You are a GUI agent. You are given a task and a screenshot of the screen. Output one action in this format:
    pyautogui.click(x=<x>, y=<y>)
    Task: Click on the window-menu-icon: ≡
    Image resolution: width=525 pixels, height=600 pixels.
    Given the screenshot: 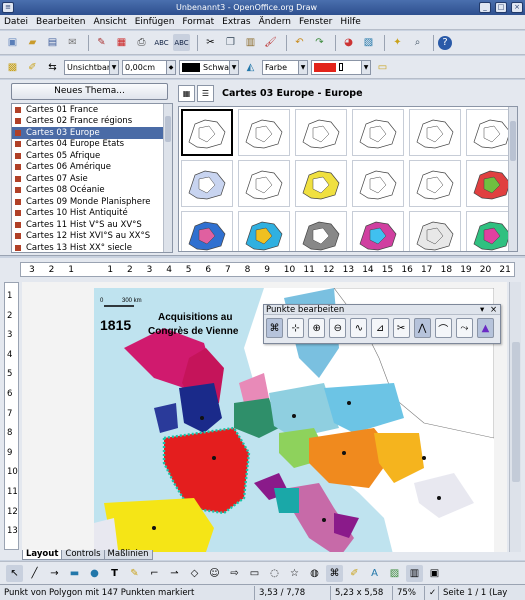 What is the action you would take?
    pyautogui.click(x=8, y=7)
    